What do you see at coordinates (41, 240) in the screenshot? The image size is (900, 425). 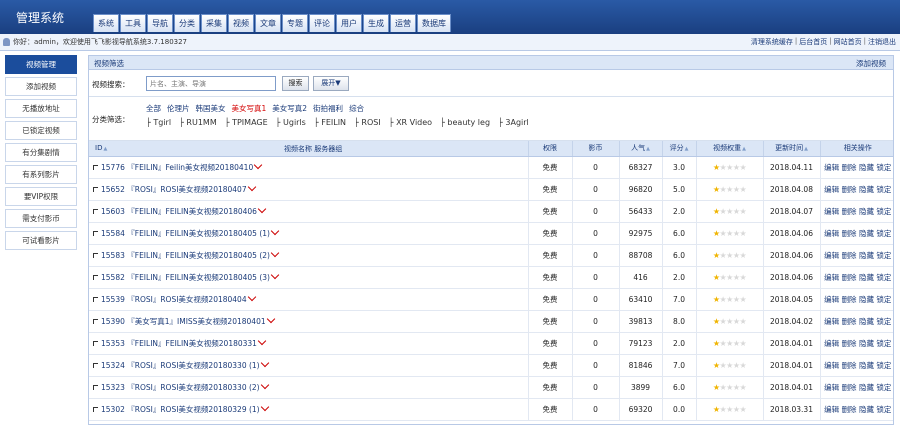 I see `sidebar-item: 可试看影片` at bounding box center [41, 240].